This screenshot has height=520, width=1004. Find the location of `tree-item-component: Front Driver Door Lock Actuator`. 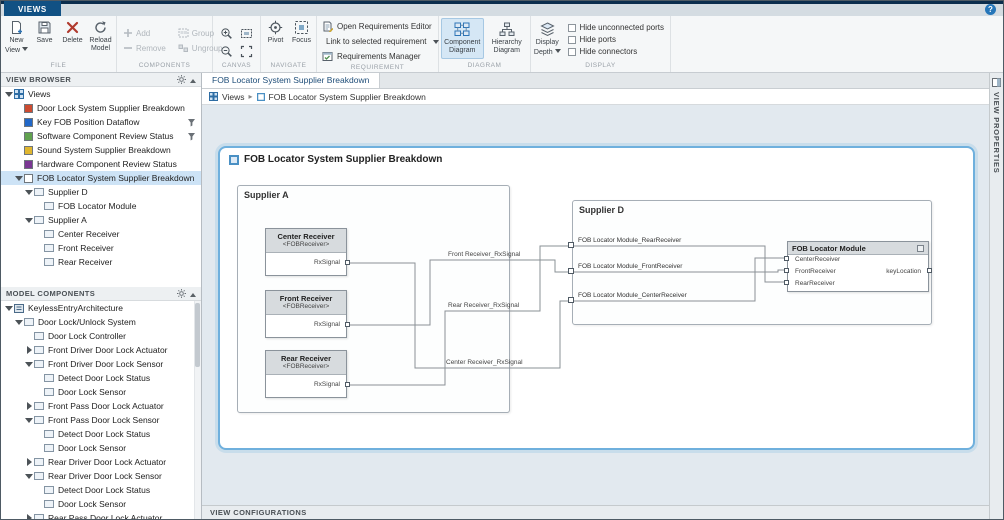

tree-item-component: Front Driver Door Lock Actuator is located at coordinates (101, 350).